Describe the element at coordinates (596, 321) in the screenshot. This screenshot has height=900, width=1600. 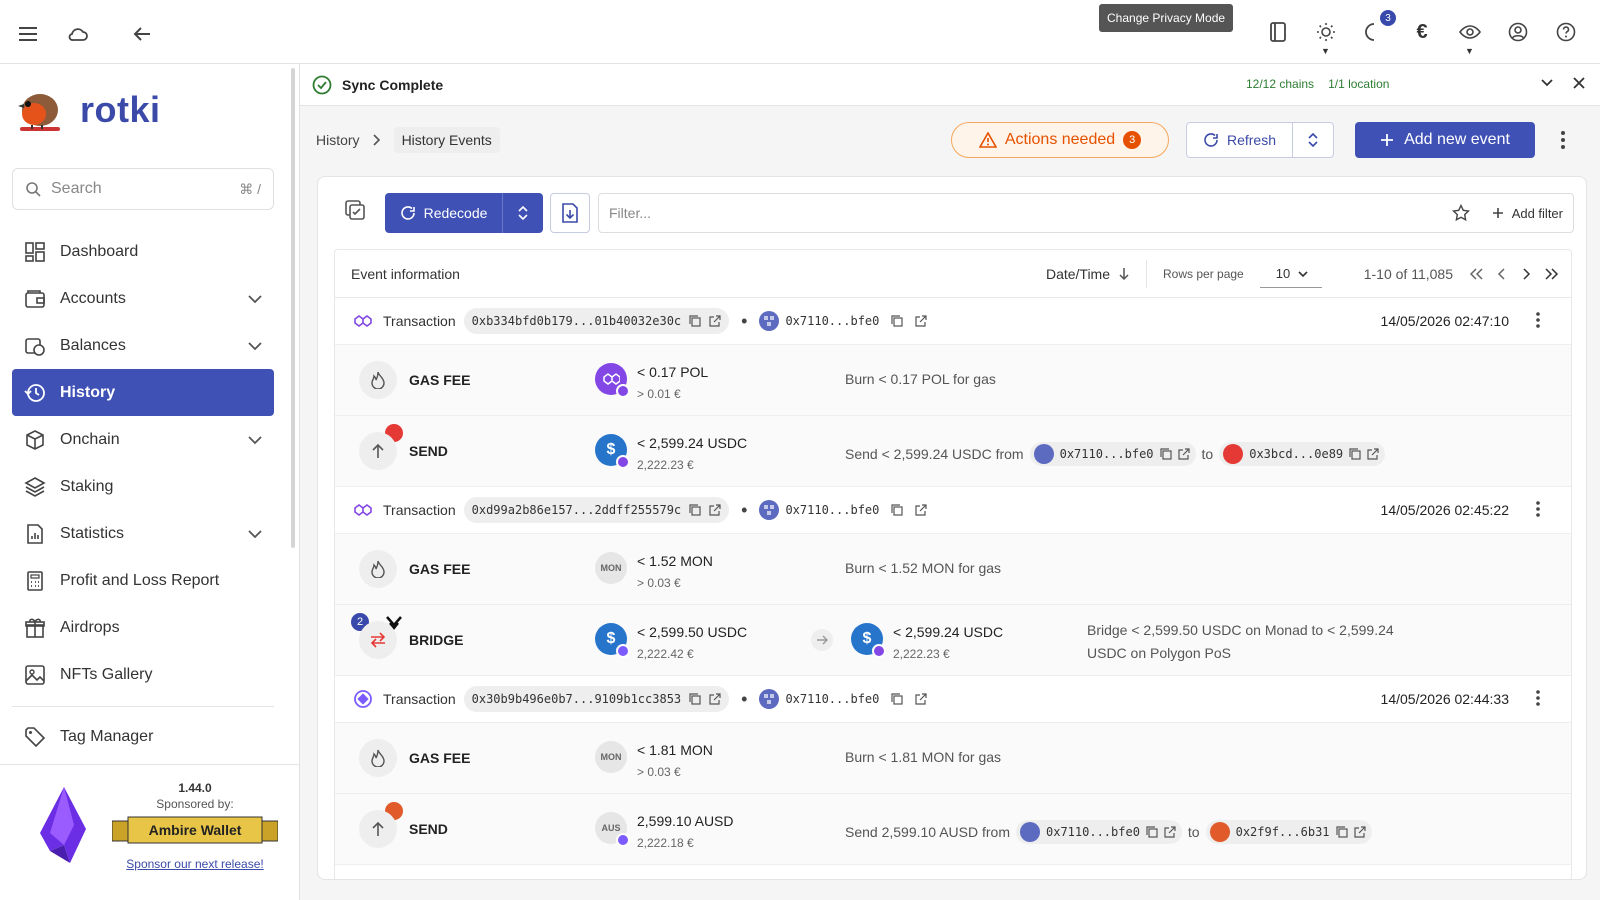
I see `tx-hash-chip: 0xb334bfd0b179...01b40032e30c` at that location.